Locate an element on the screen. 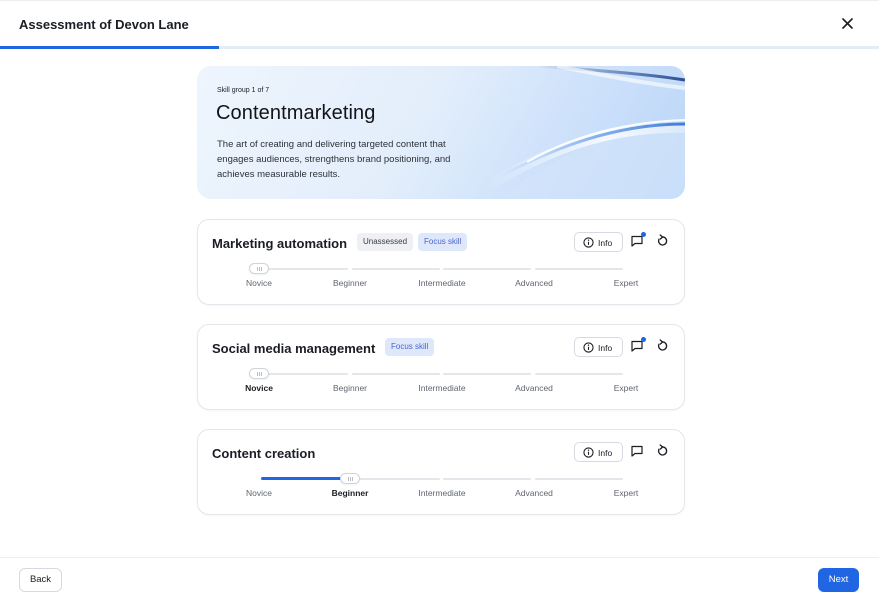 This screenshot has height=601, width=879. back-button: Back is located at coordinates (40, 580).